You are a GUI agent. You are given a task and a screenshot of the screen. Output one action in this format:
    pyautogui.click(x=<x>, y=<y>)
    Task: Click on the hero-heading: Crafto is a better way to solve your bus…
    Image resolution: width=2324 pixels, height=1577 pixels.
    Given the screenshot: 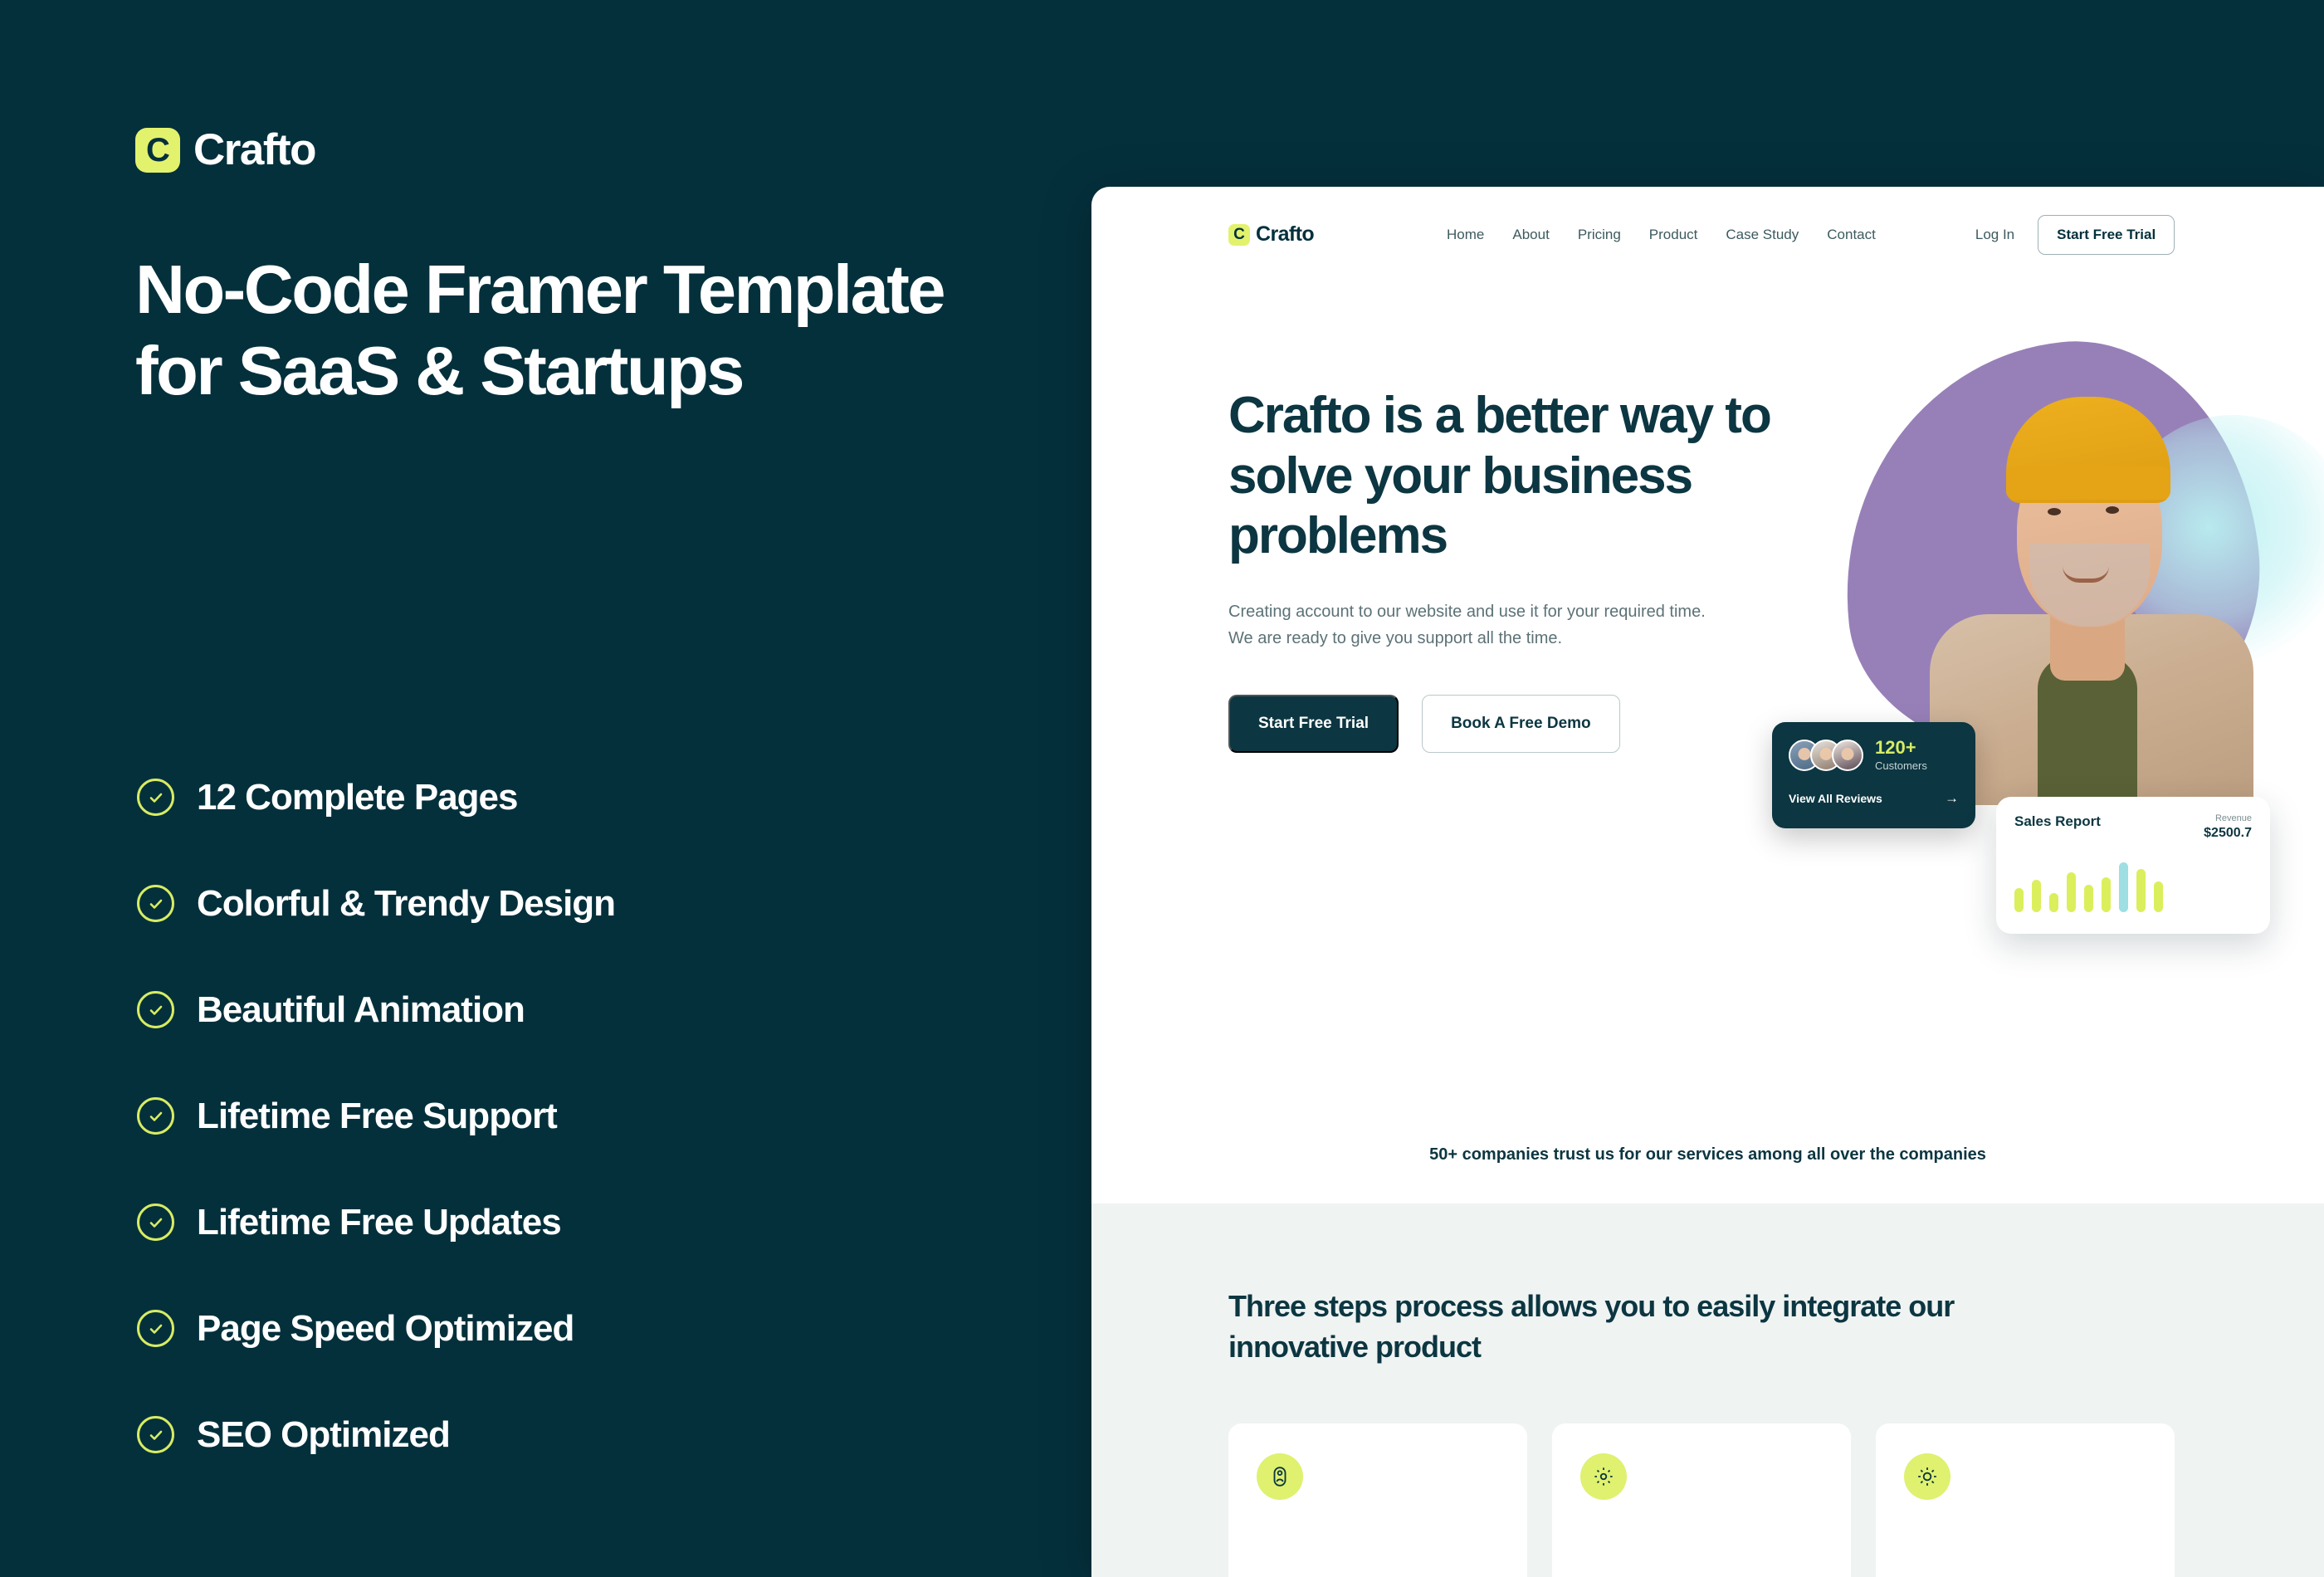 What is the action you would take?
    pyautogui.click(x=1500, y=476)
    